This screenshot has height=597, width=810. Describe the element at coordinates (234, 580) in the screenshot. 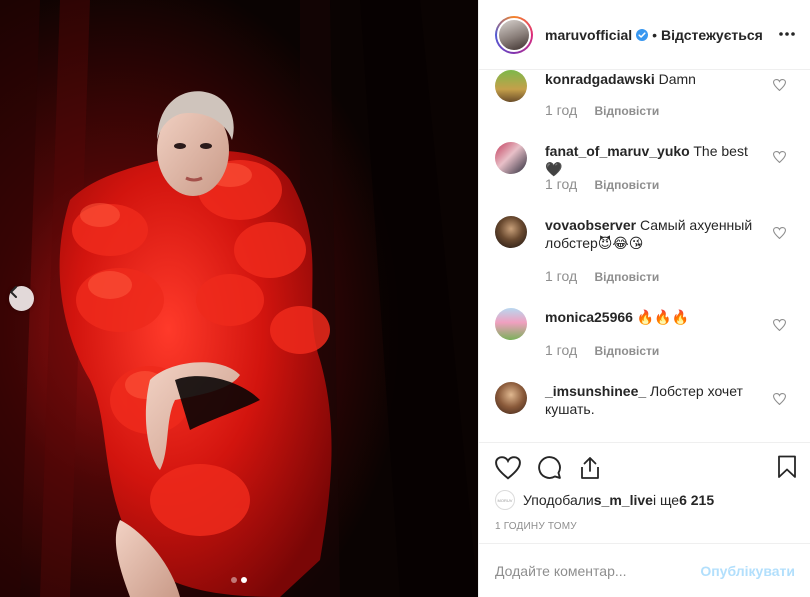

I see `carousel-dot` at that location.